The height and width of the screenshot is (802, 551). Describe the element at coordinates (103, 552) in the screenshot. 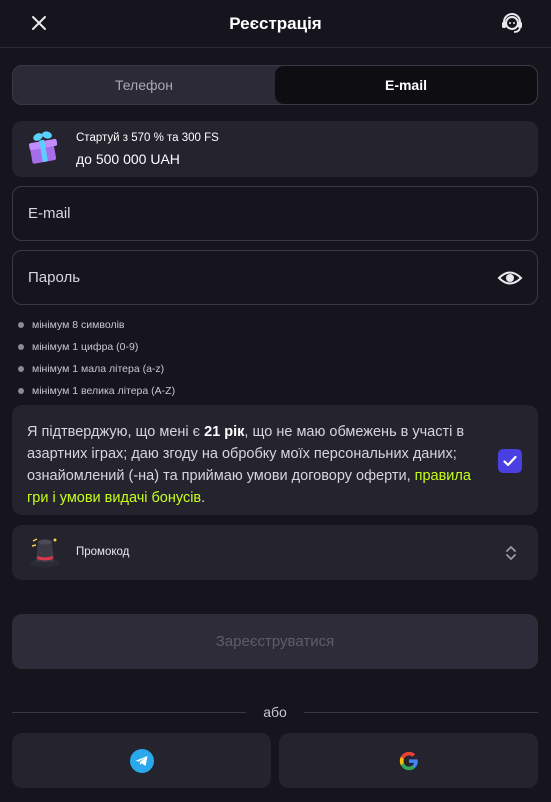

I see `promo-code-label: Промокод` at that location.